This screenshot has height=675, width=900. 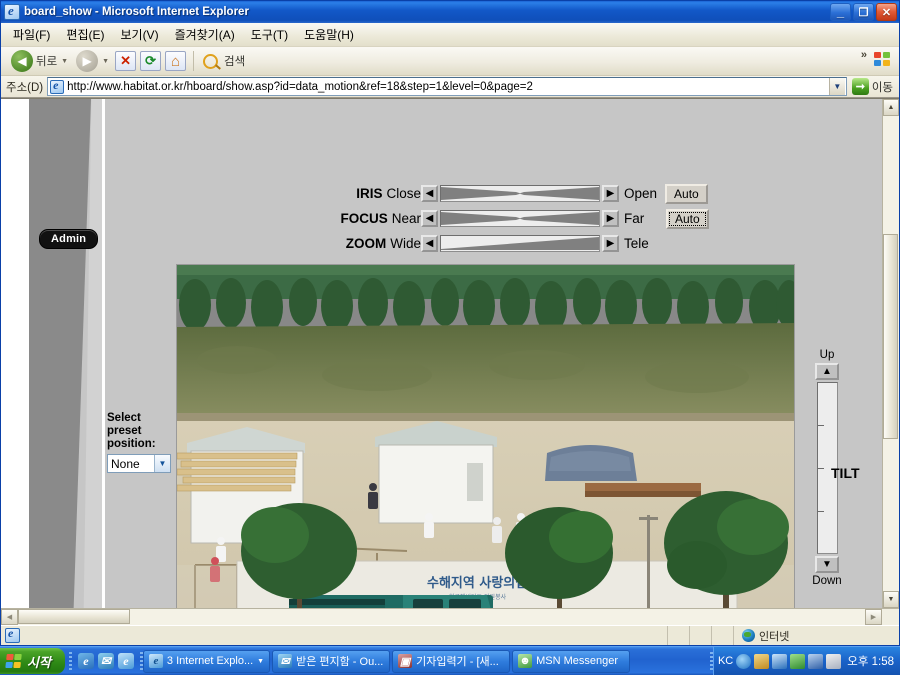 I want to click on security-zone: 인터넷, so click(x=816, y=635).